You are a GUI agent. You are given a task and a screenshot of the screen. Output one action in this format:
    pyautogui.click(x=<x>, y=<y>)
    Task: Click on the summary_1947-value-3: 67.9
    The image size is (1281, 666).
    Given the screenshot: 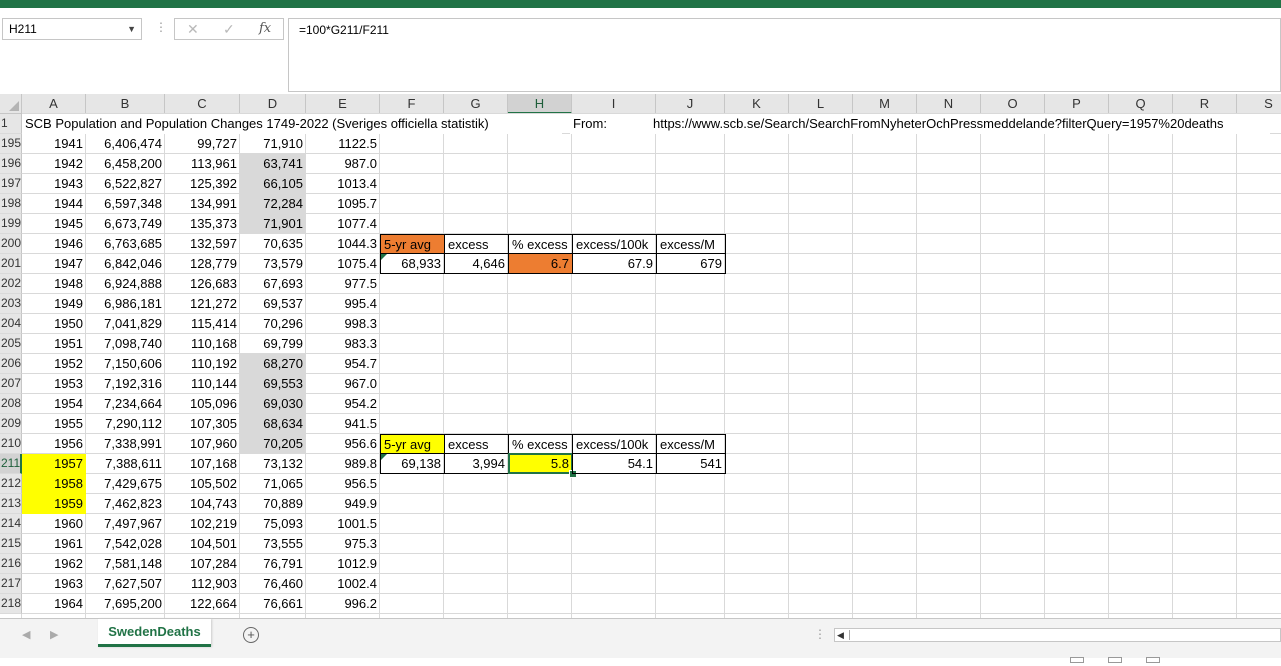 What is the action you would take?
    pyautogui.click(x=614, y=263)
    